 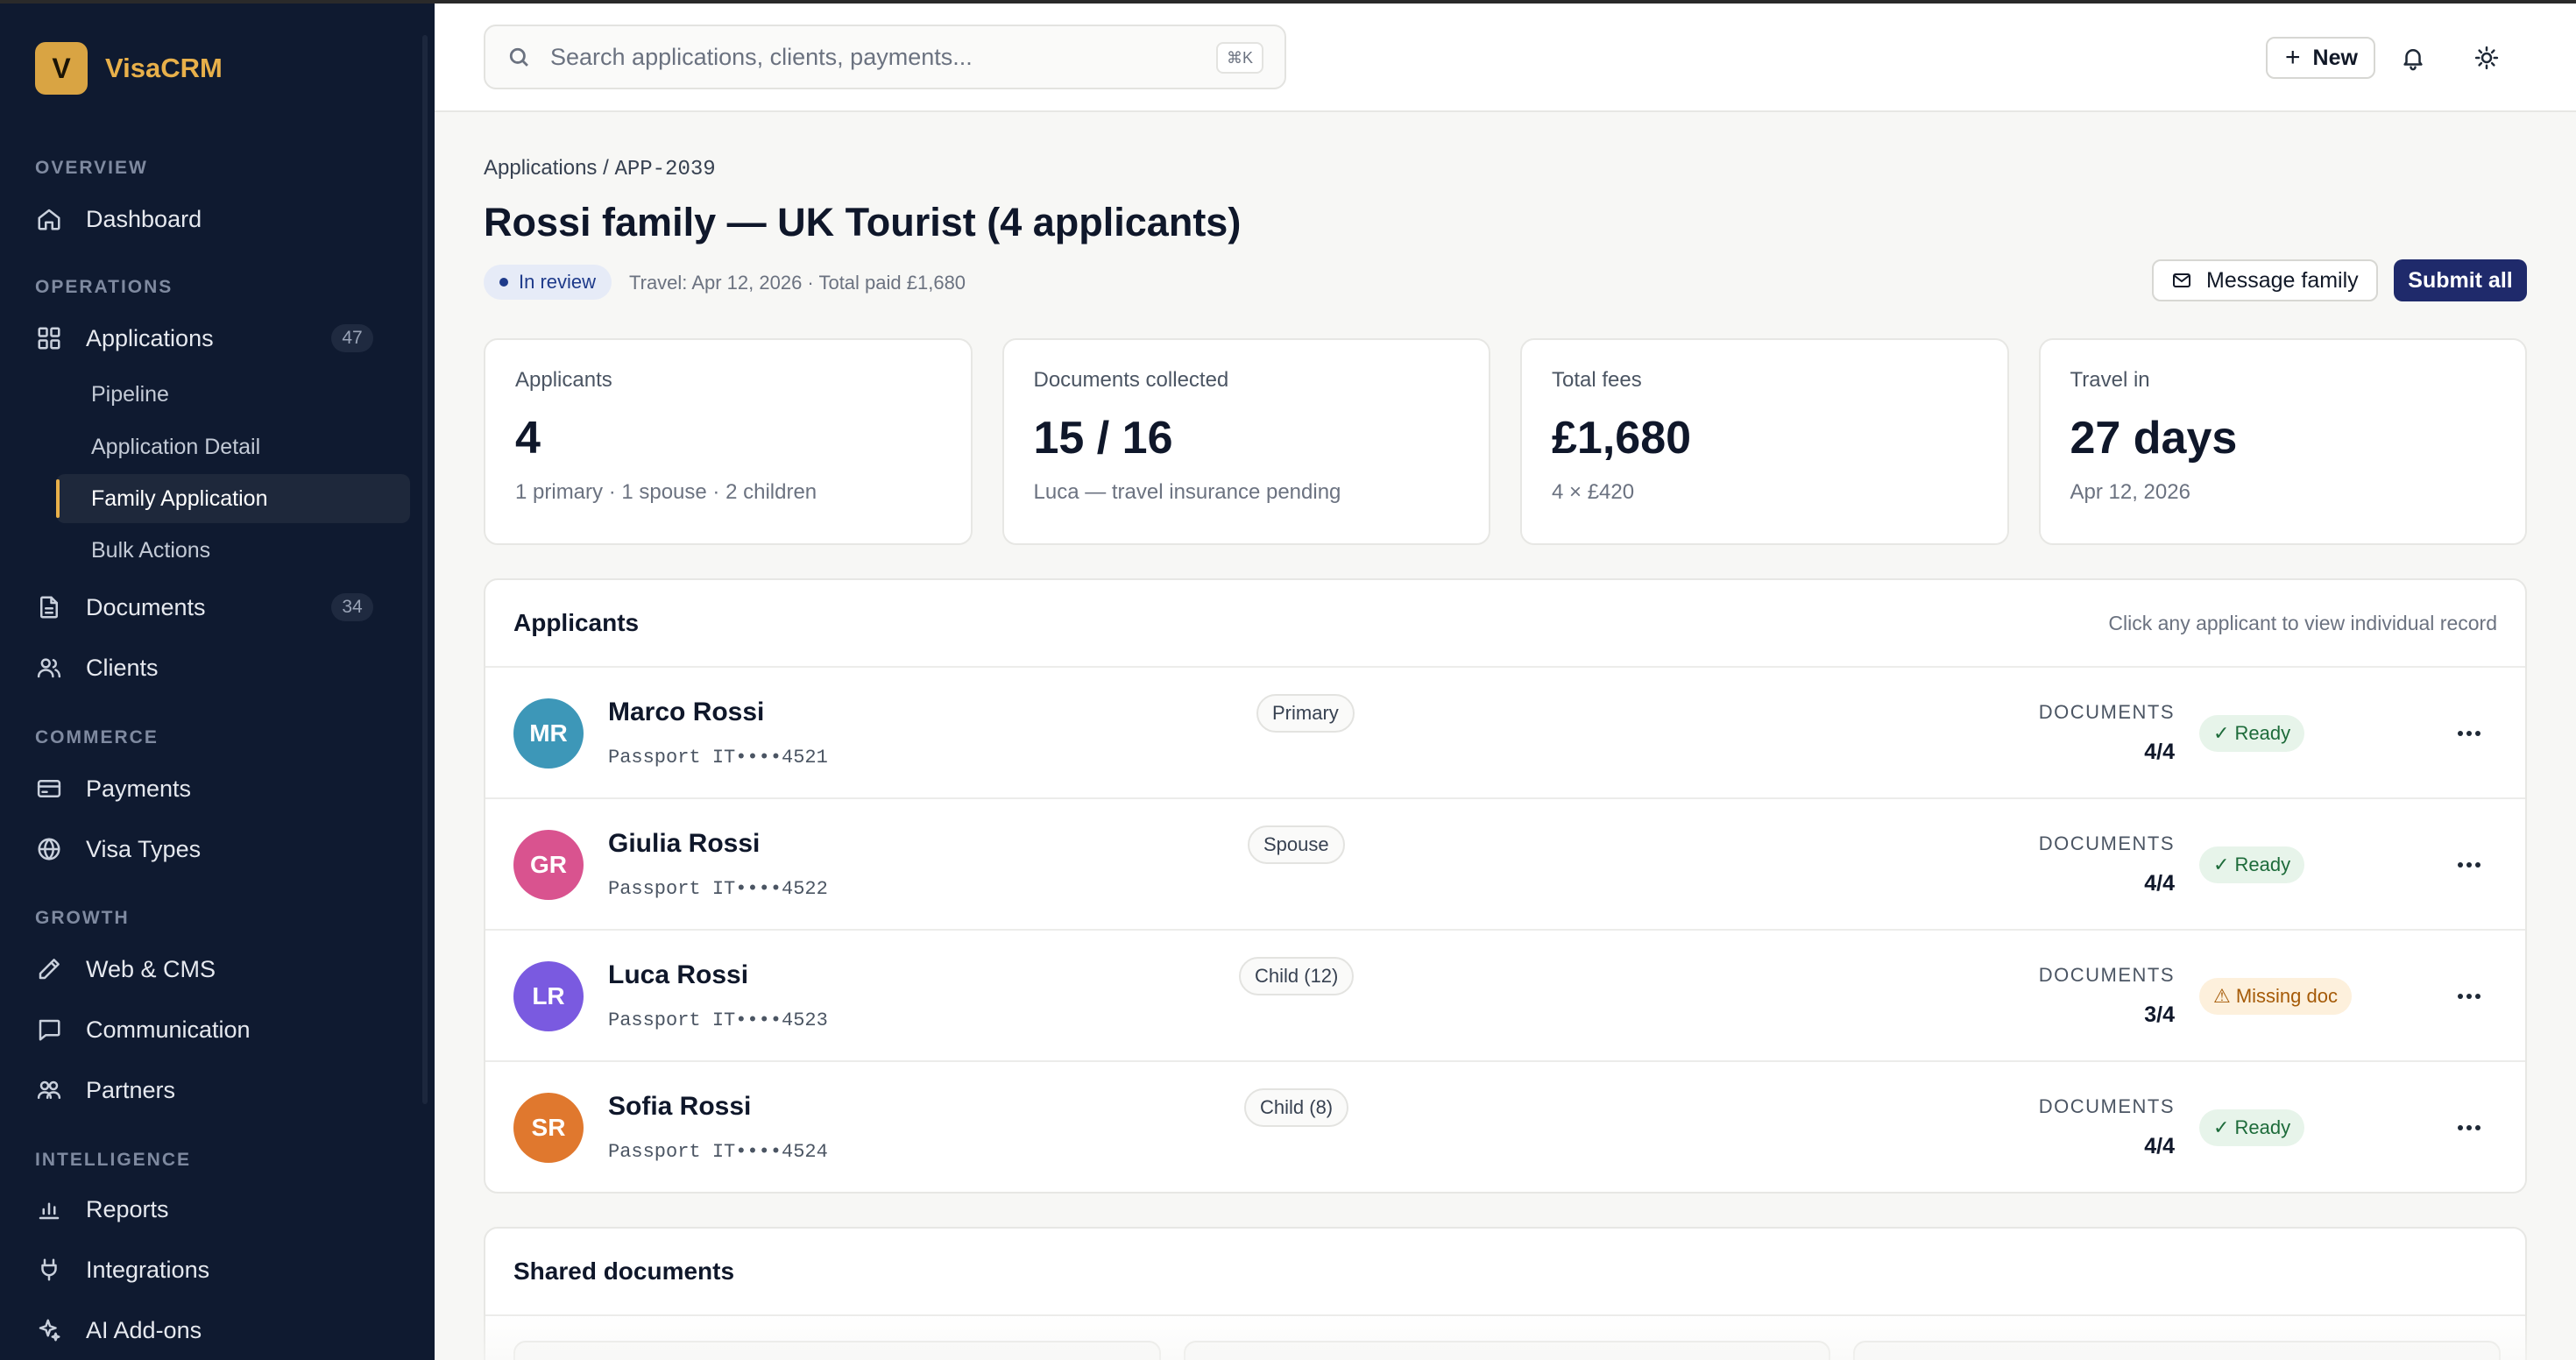 What do you see at coordinates (680, 1106) in the screenshot?
I see `applicant-name: Sofia Rossi` at bounding box center [680, 1106].